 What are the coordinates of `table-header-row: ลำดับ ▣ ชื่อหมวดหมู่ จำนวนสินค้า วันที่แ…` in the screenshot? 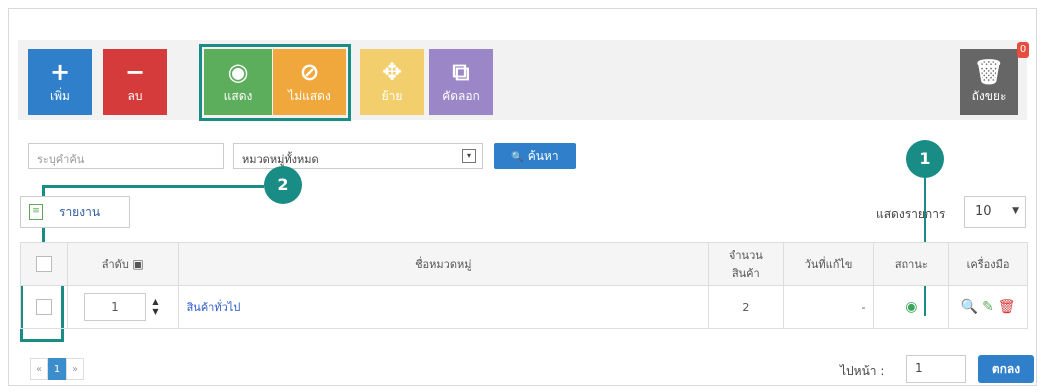 It's located at (524, 264).